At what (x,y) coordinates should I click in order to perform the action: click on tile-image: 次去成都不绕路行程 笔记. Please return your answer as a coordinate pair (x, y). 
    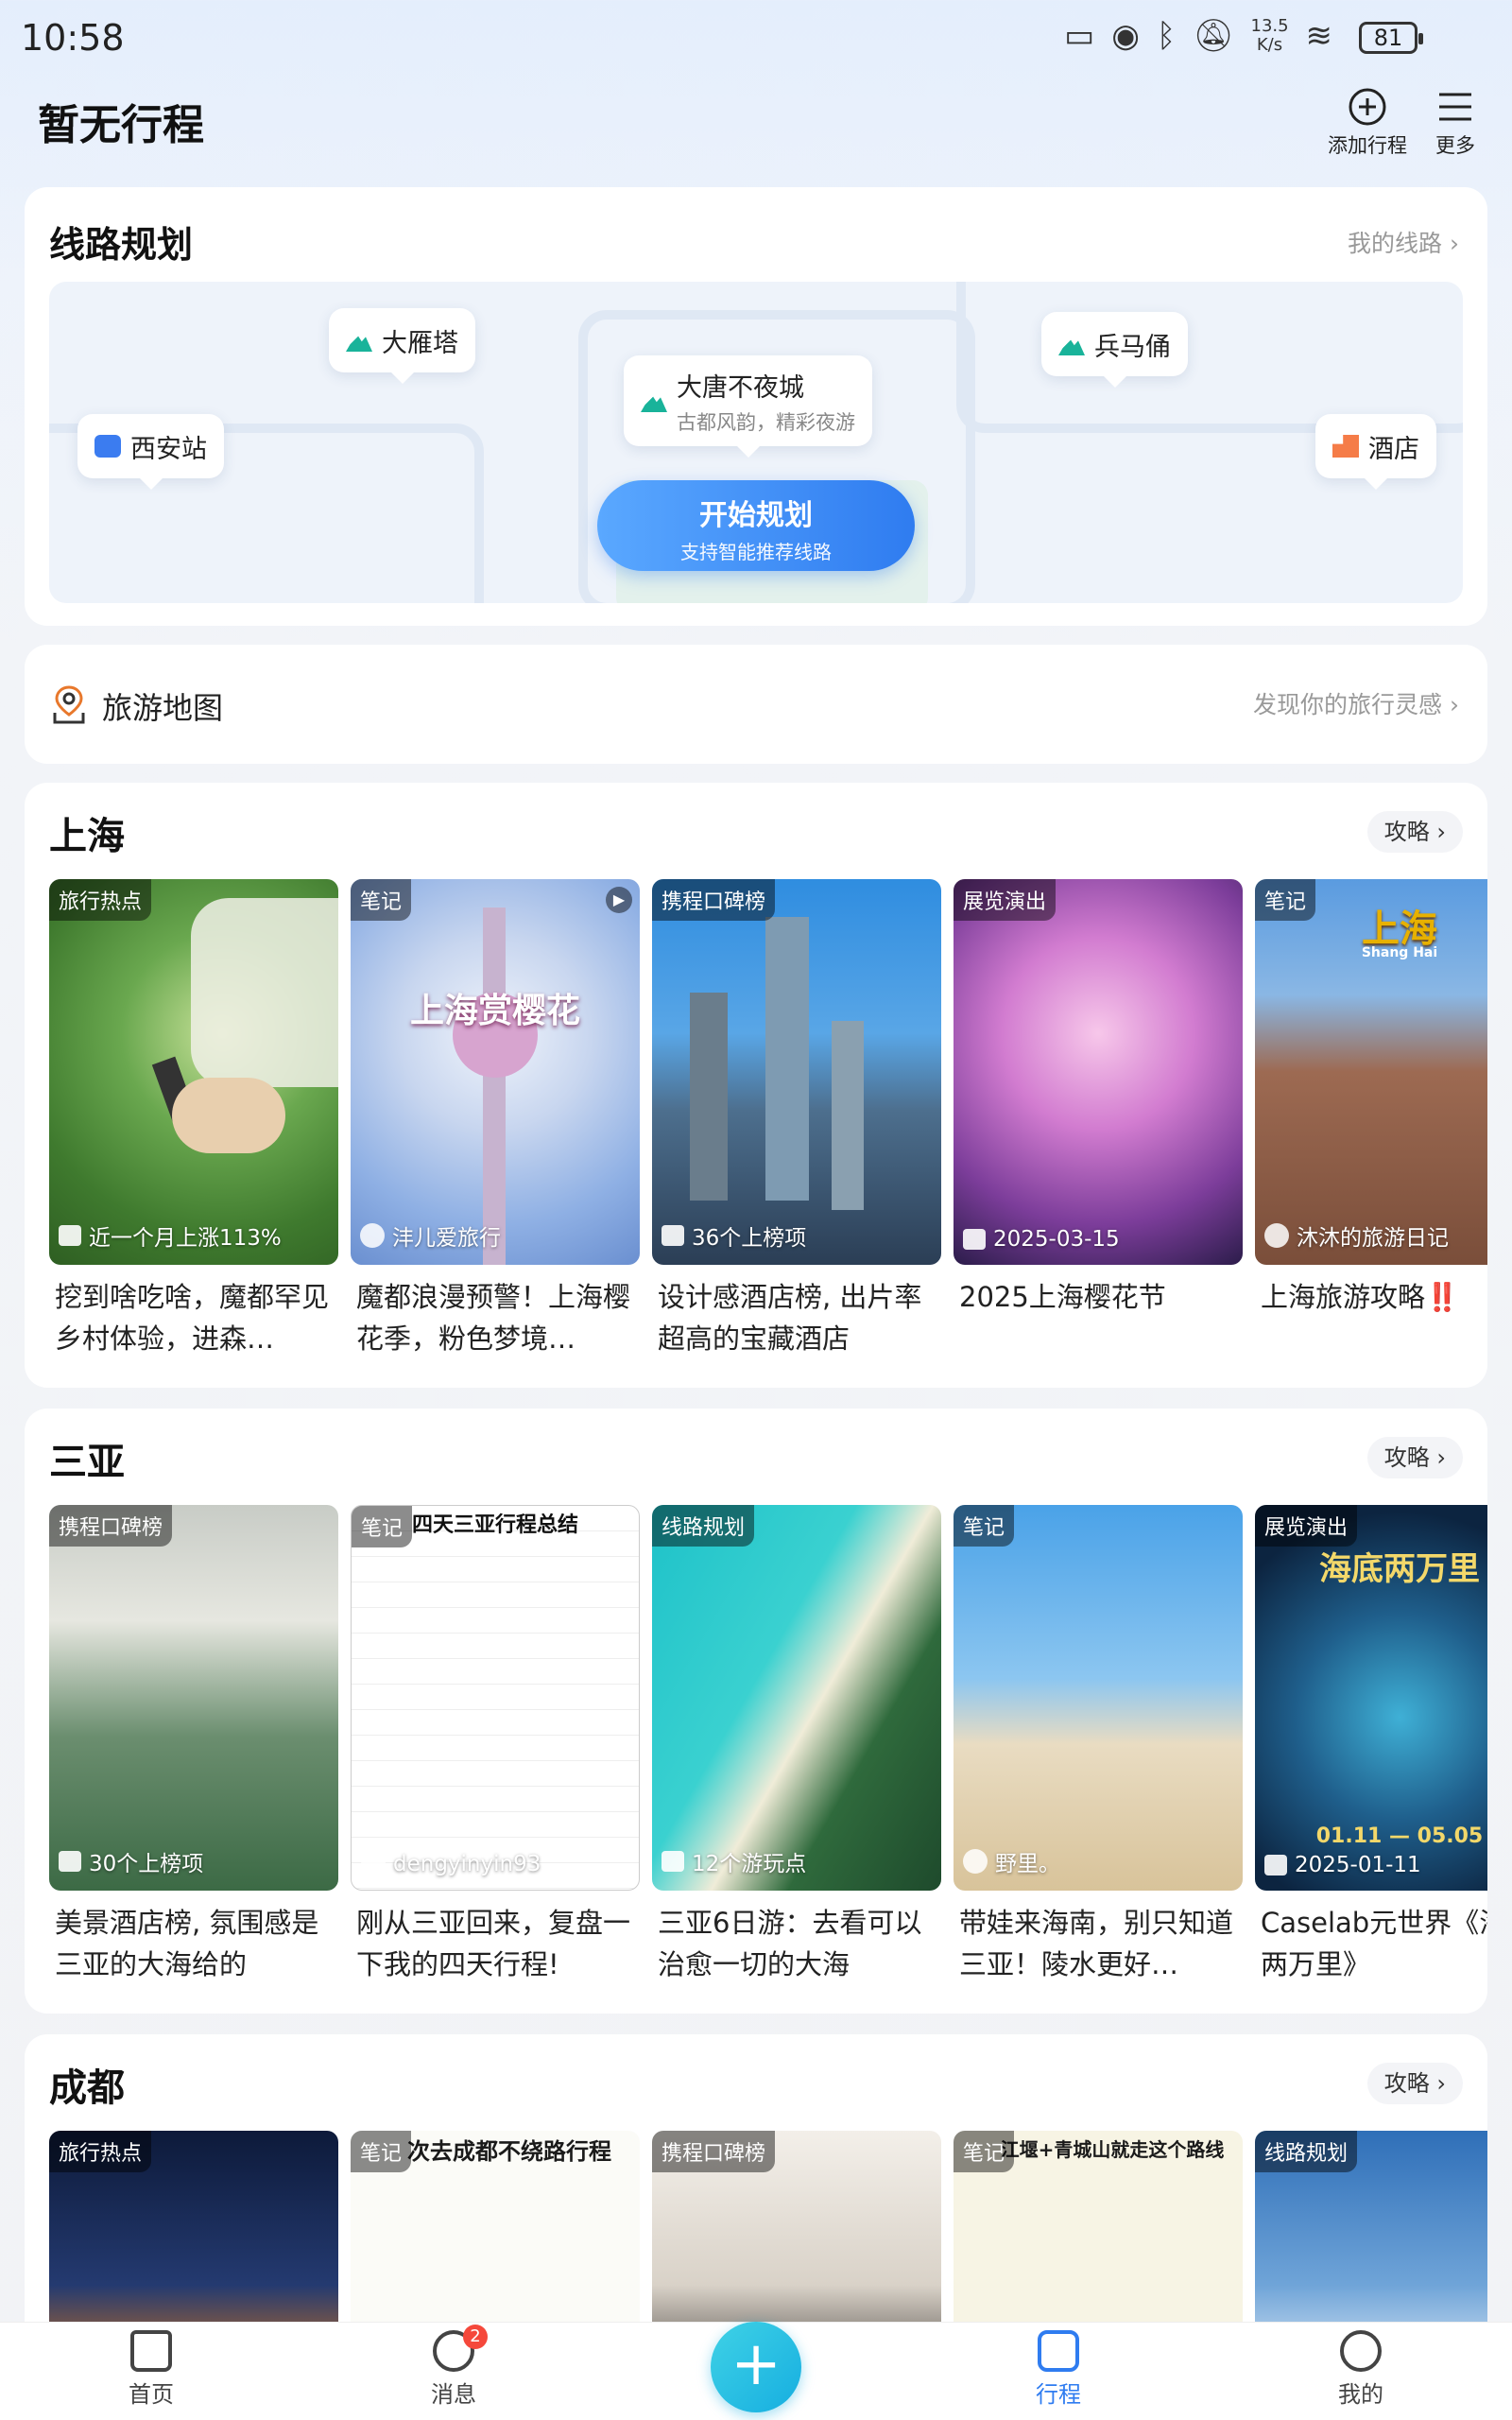
    Looking at the image, I should click on (495, 2230).